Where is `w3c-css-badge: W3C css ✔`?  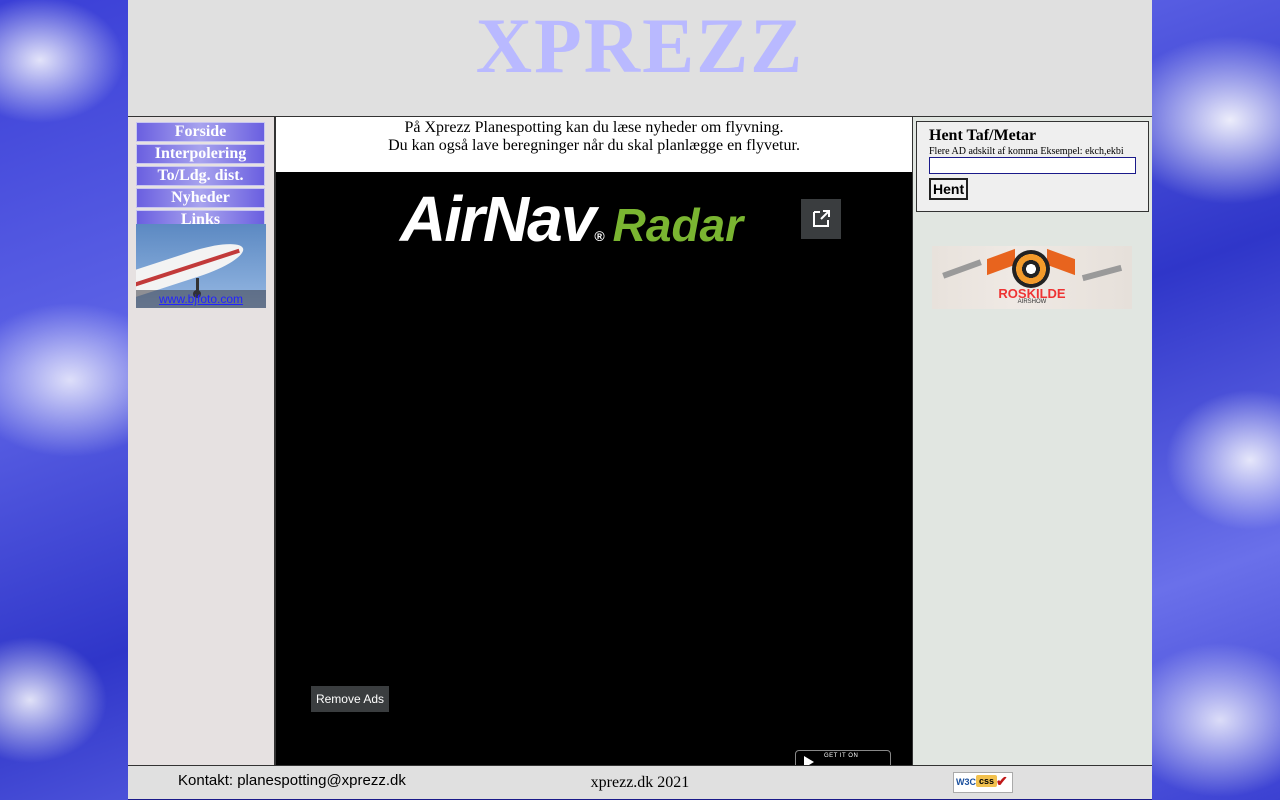 w3c-css-badge: W3C css ✔ is located at coordinates (983, 782).